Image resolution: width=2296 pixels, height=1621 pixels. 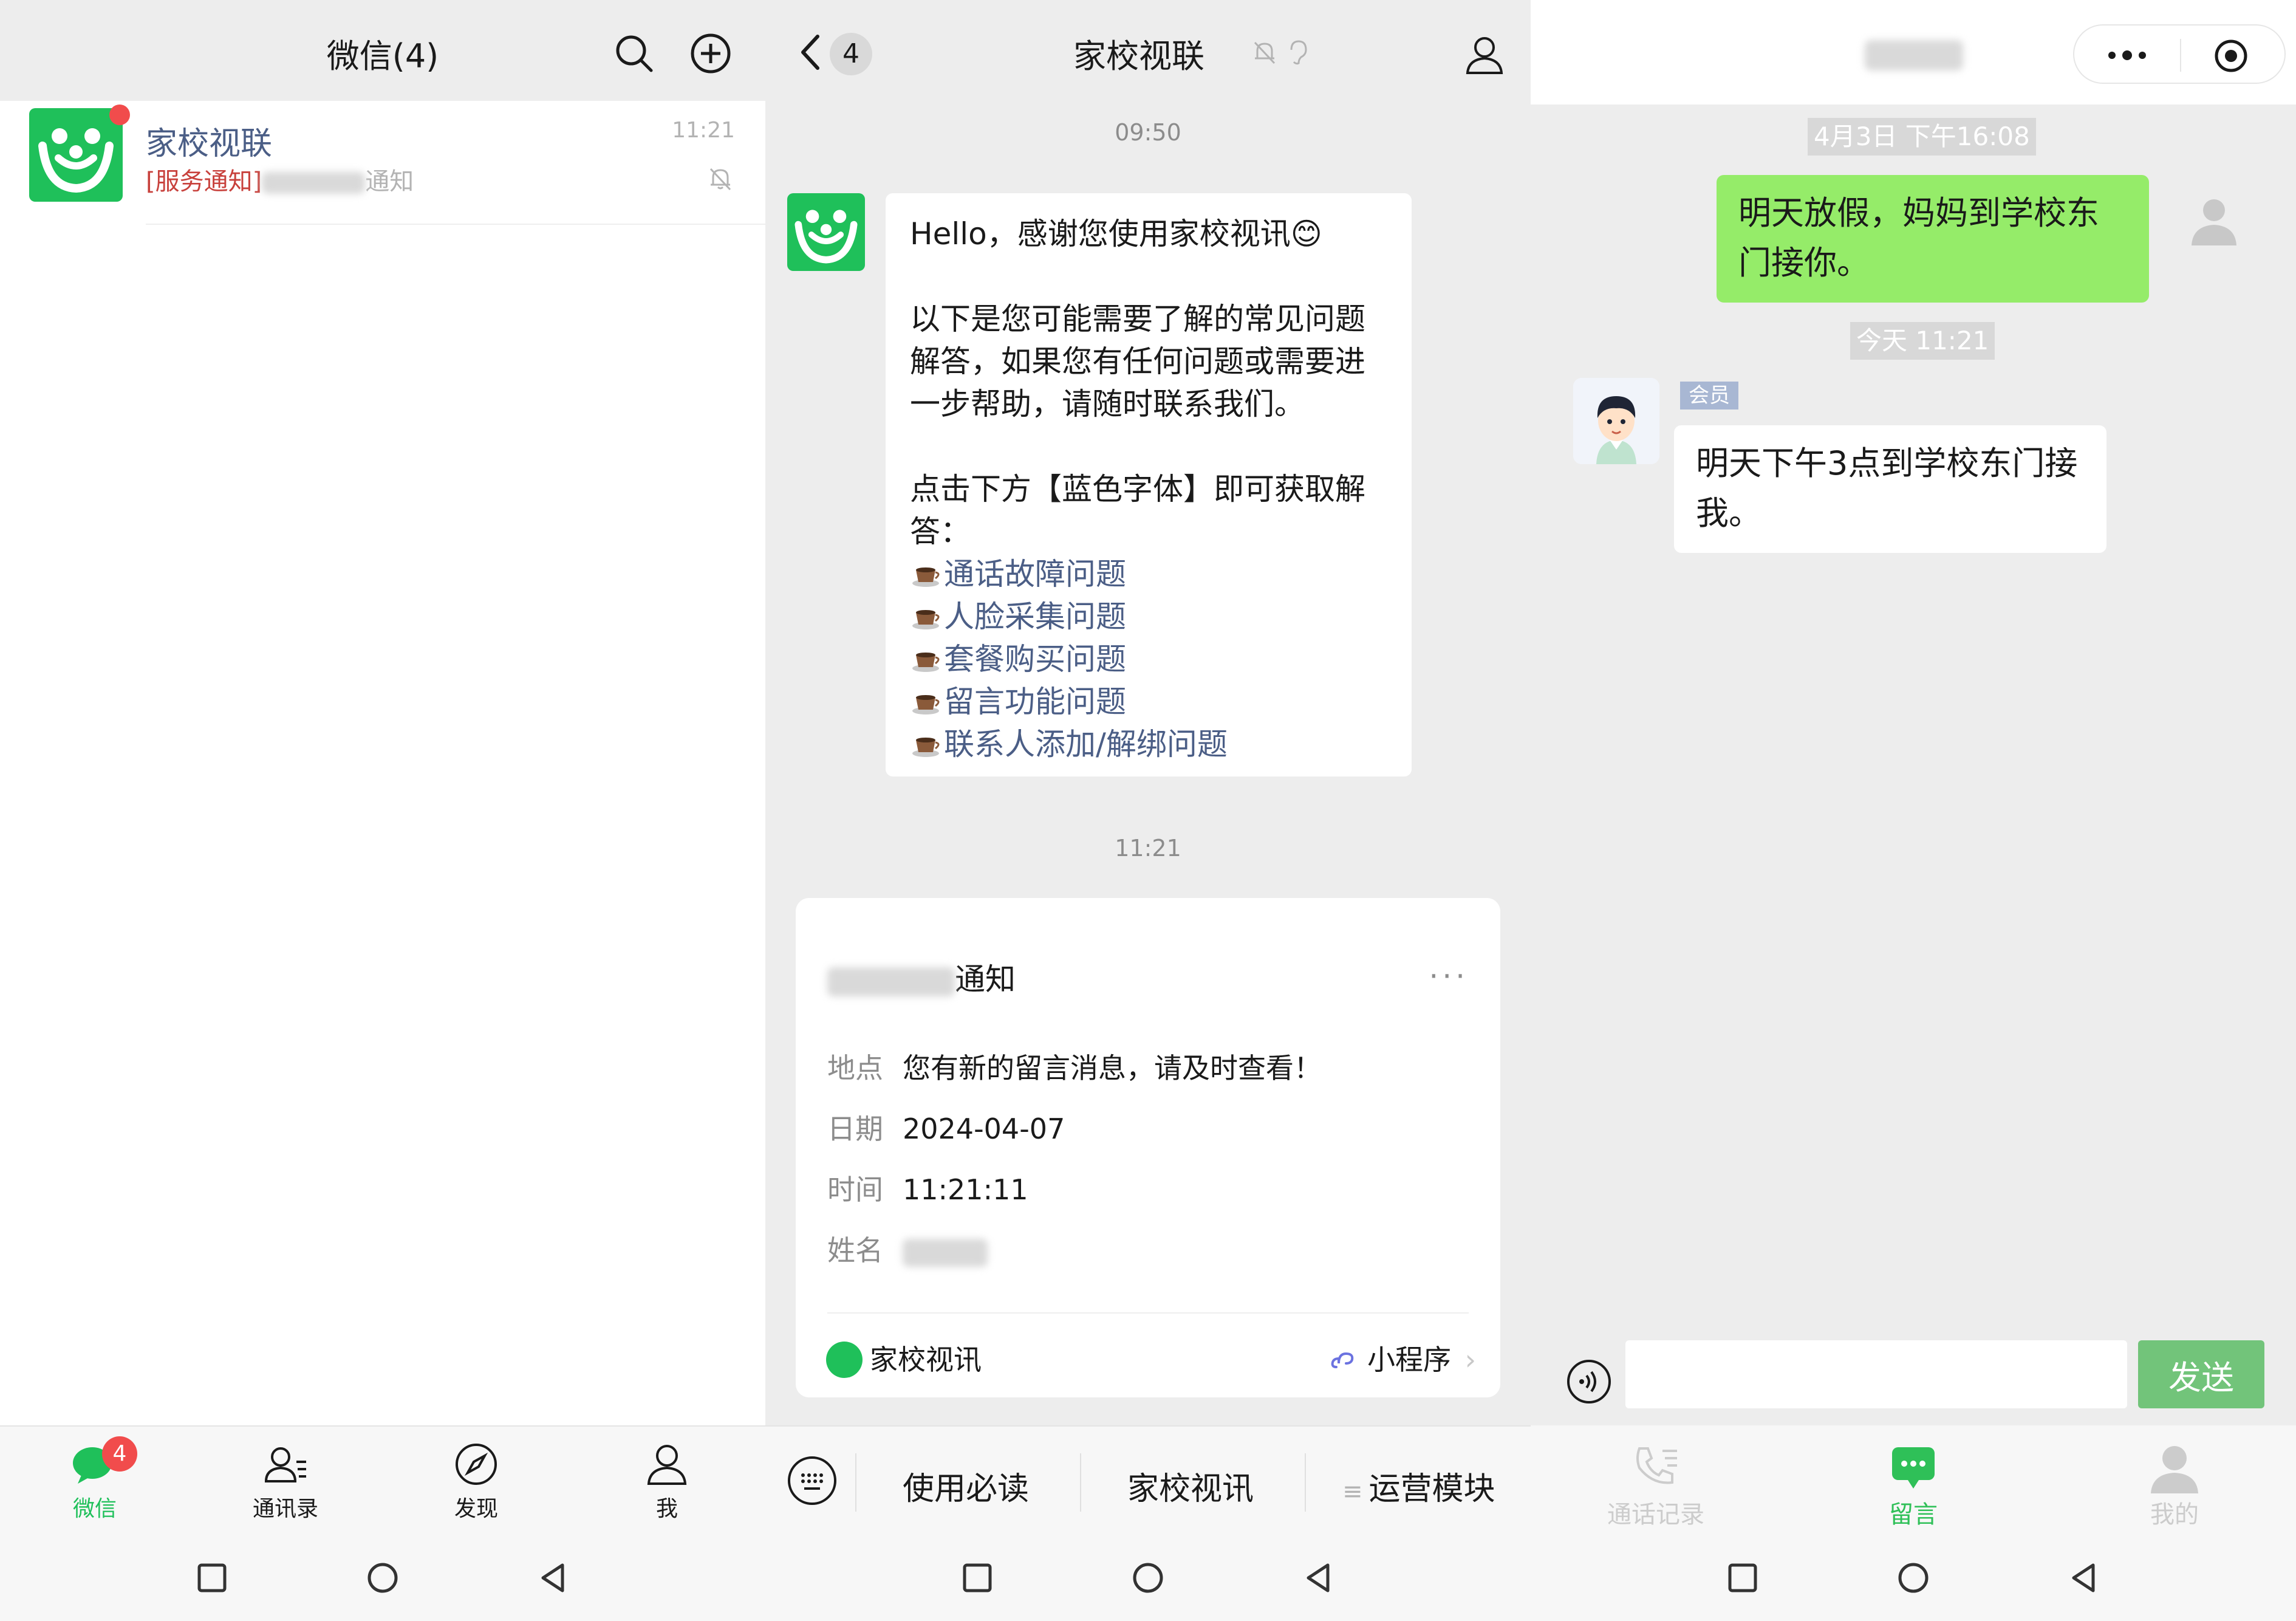 I want to click on card-title: 通知, so click(x=921, y=977).